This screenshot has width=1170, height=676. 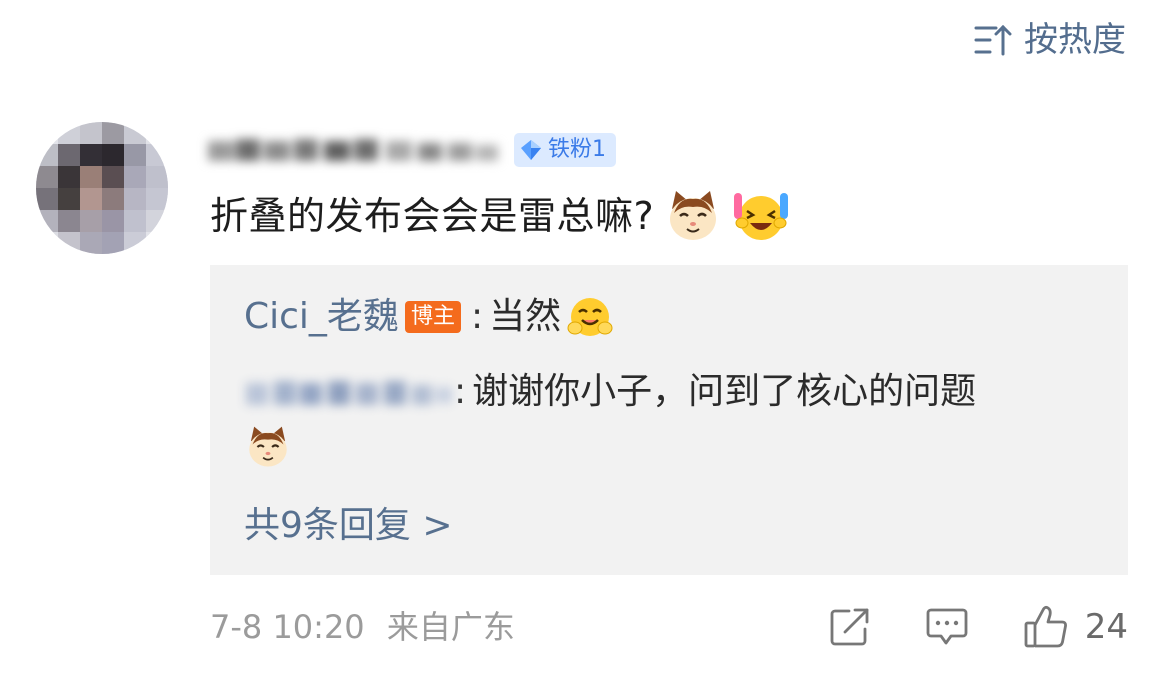 I want to click on sort-toggle: 按热度, so click(x=1050, y=40).